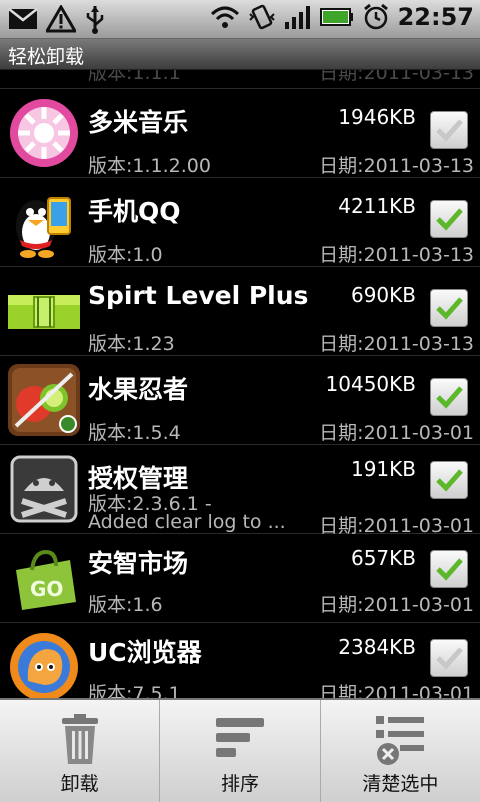  I want to click on sort-label: 排序, so click(239, 784).